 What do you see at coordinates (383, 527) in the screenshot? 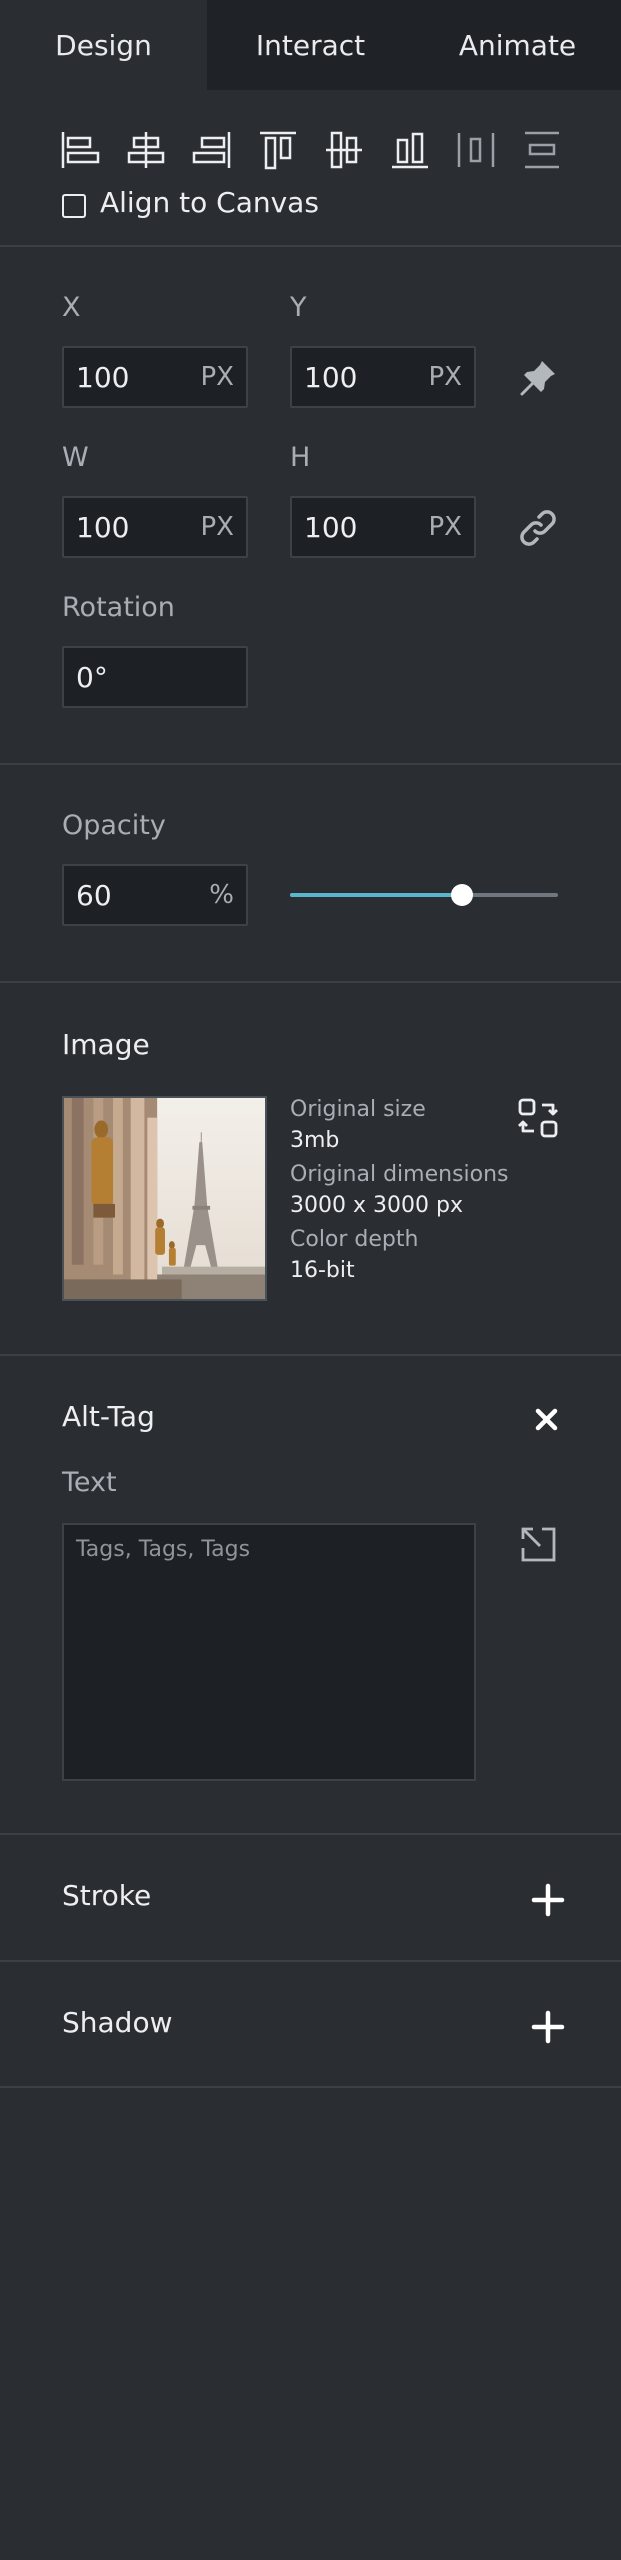
I see `h-input: 100 PX` at bounding box center [383, 527].